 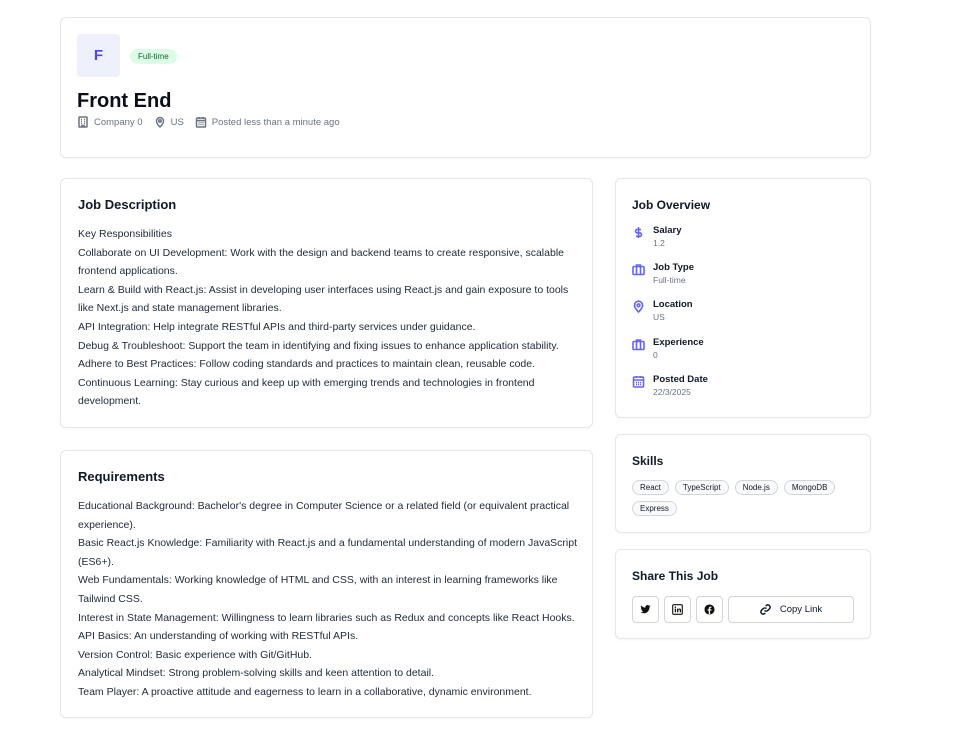 What do you see at coordinates (659, 243) in the screenshot?
I see `overview-value: 1.2` at bounding box center [659, 243].